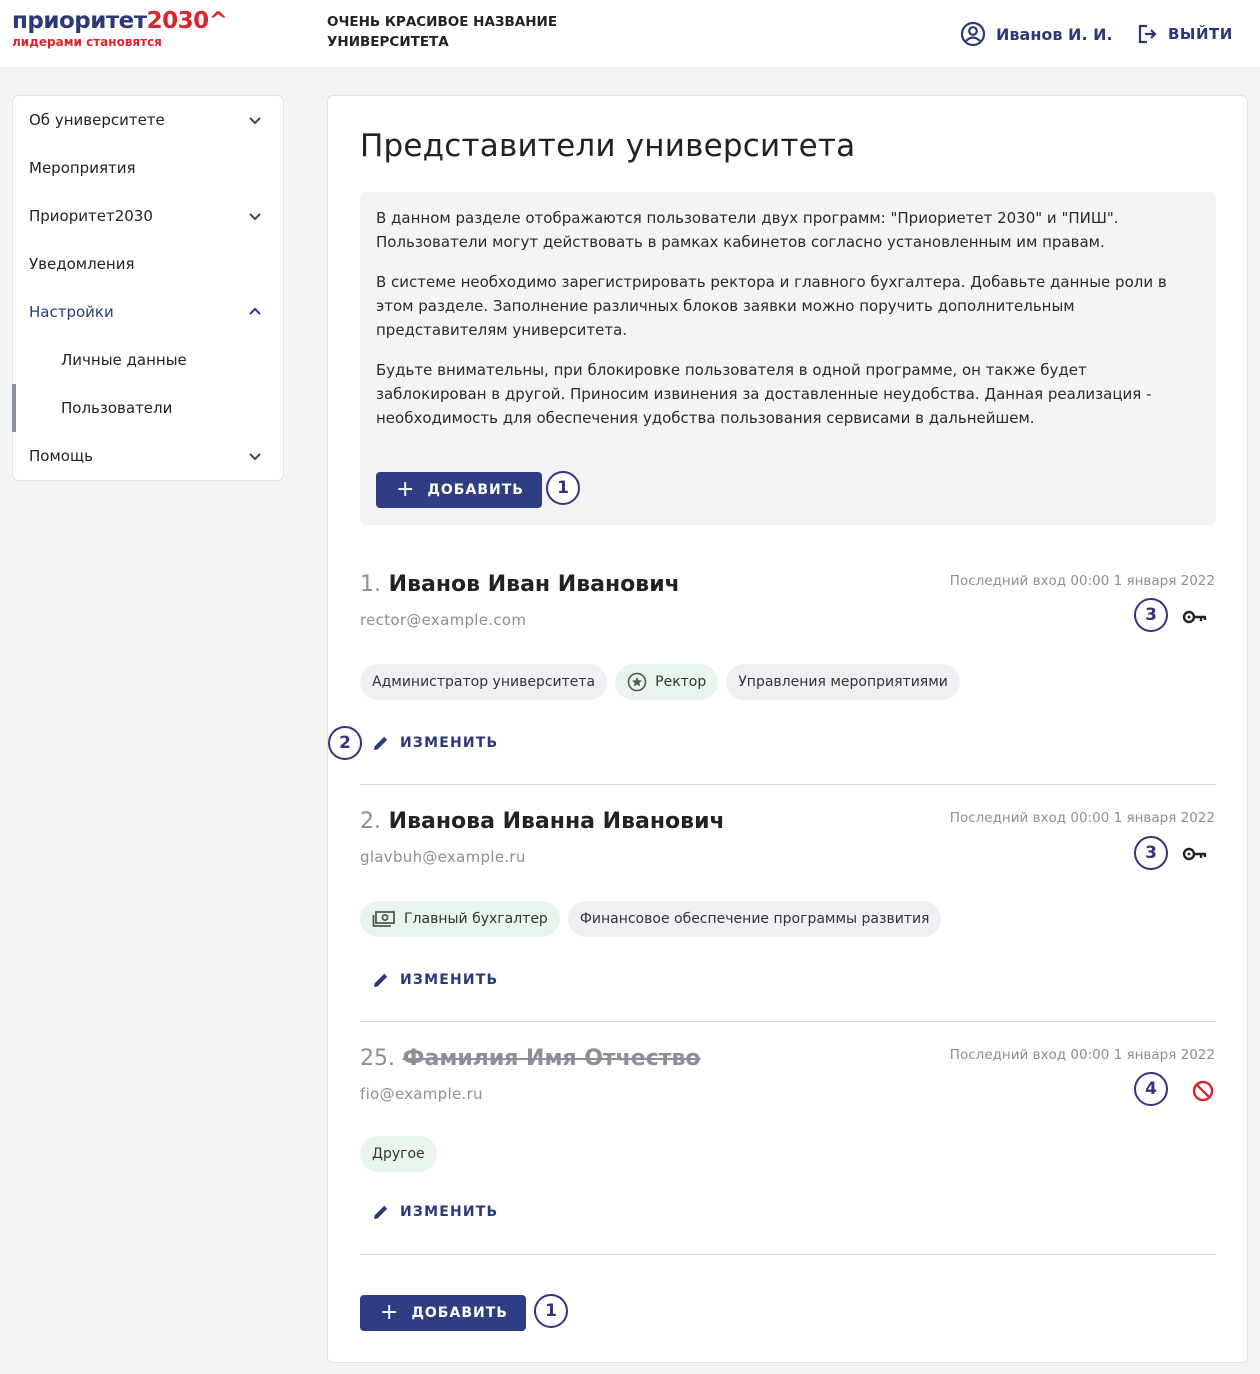 Image resolution: width=1260 pixels, height=1374 pixels. What do you see at coordinates (370, 821) in the screenshot?
I see `user-number: 2.` at bounding box center [370, 821].